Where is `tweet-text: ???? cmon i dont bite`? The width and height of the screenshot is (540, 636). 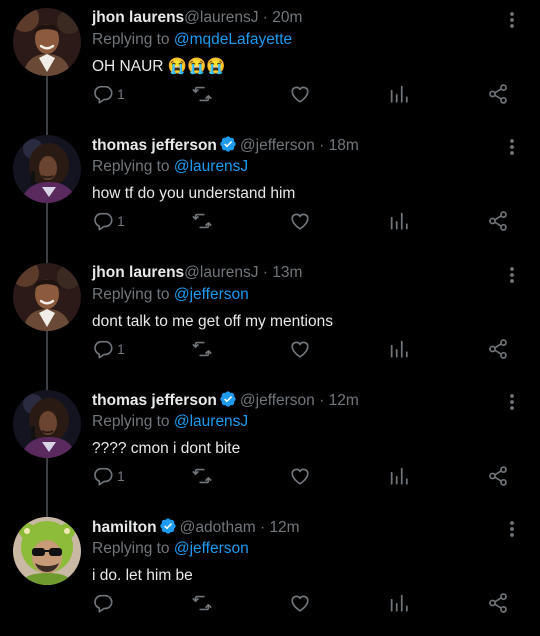
tweet-text: ???? cmon i dont bite is located at coordinates (166, 449).